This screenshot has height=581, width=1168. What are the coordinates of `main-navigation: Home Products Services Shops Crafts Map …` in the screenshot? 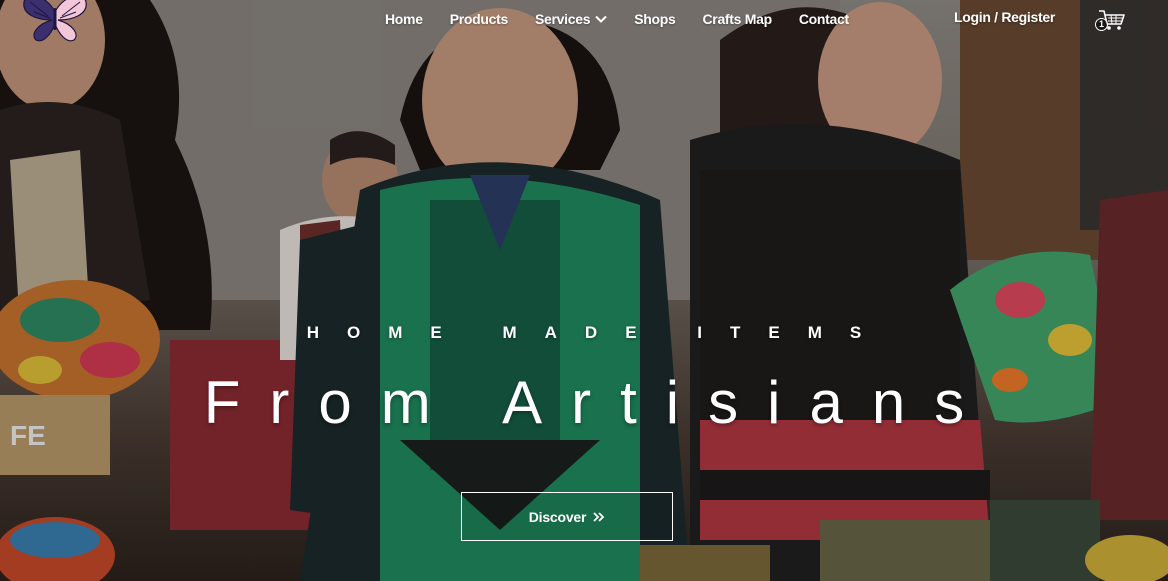 It's located at (630, 19).